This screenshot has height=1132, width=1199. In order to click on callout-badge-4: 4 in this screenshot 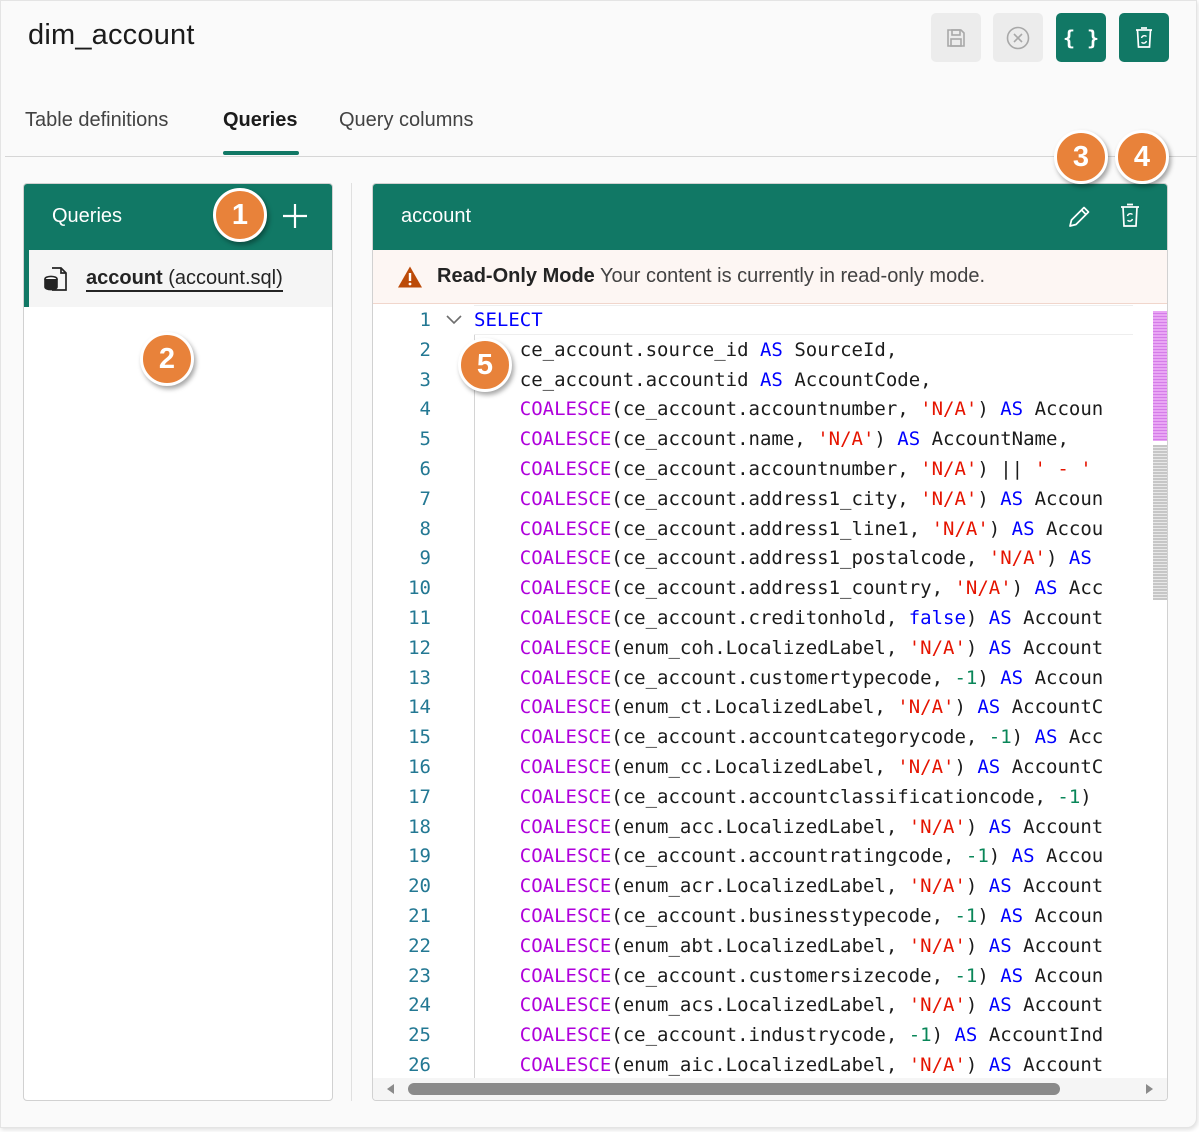, I will do `click(1142, 157)`.